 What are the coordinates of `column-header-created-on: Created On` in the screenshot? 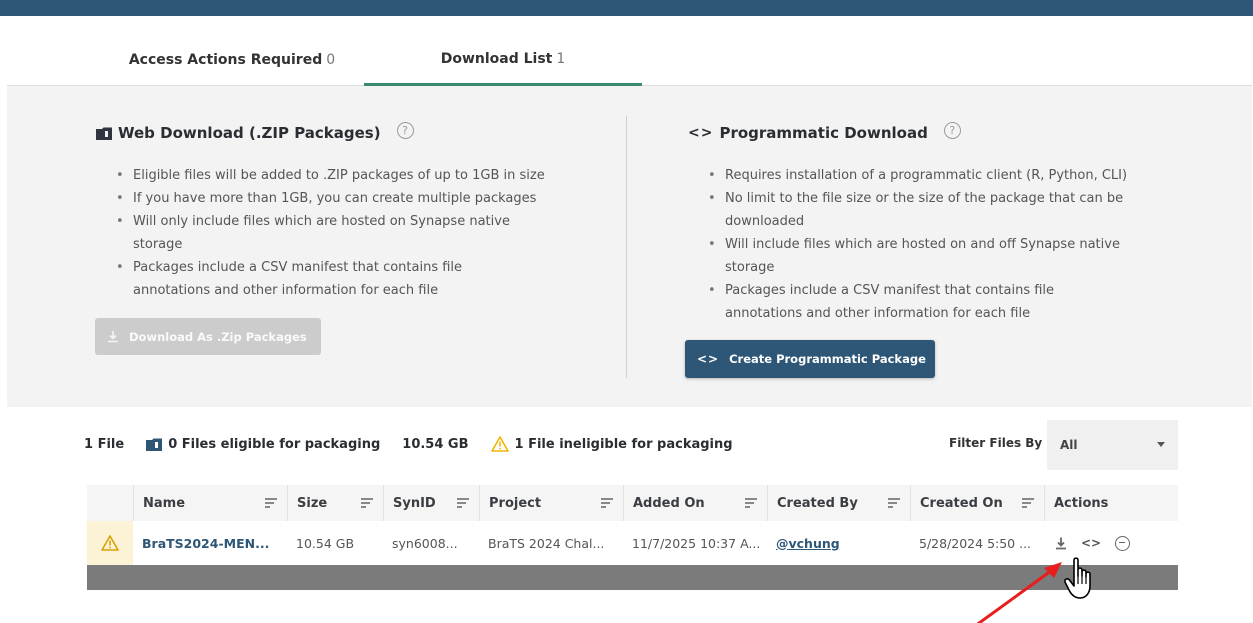 It's located at (977, 503).